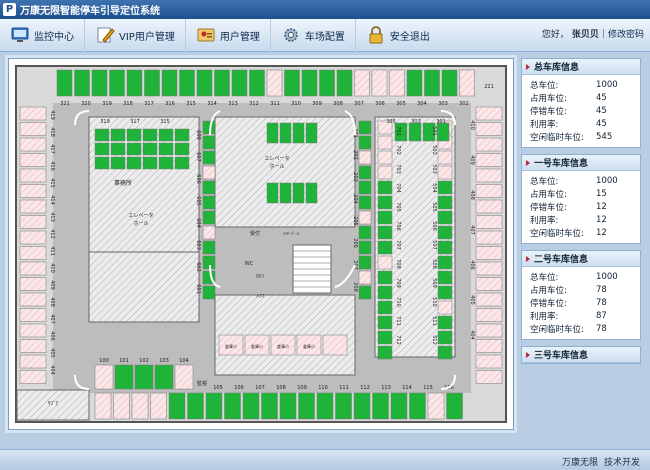 Image resolution: width=650 pixels, height=470 pixels. What do you see at coordinates (398, 35) in the screenshot?
I see `toolbar-safe-exit: 安全退出` at bounding box center [398, 35].